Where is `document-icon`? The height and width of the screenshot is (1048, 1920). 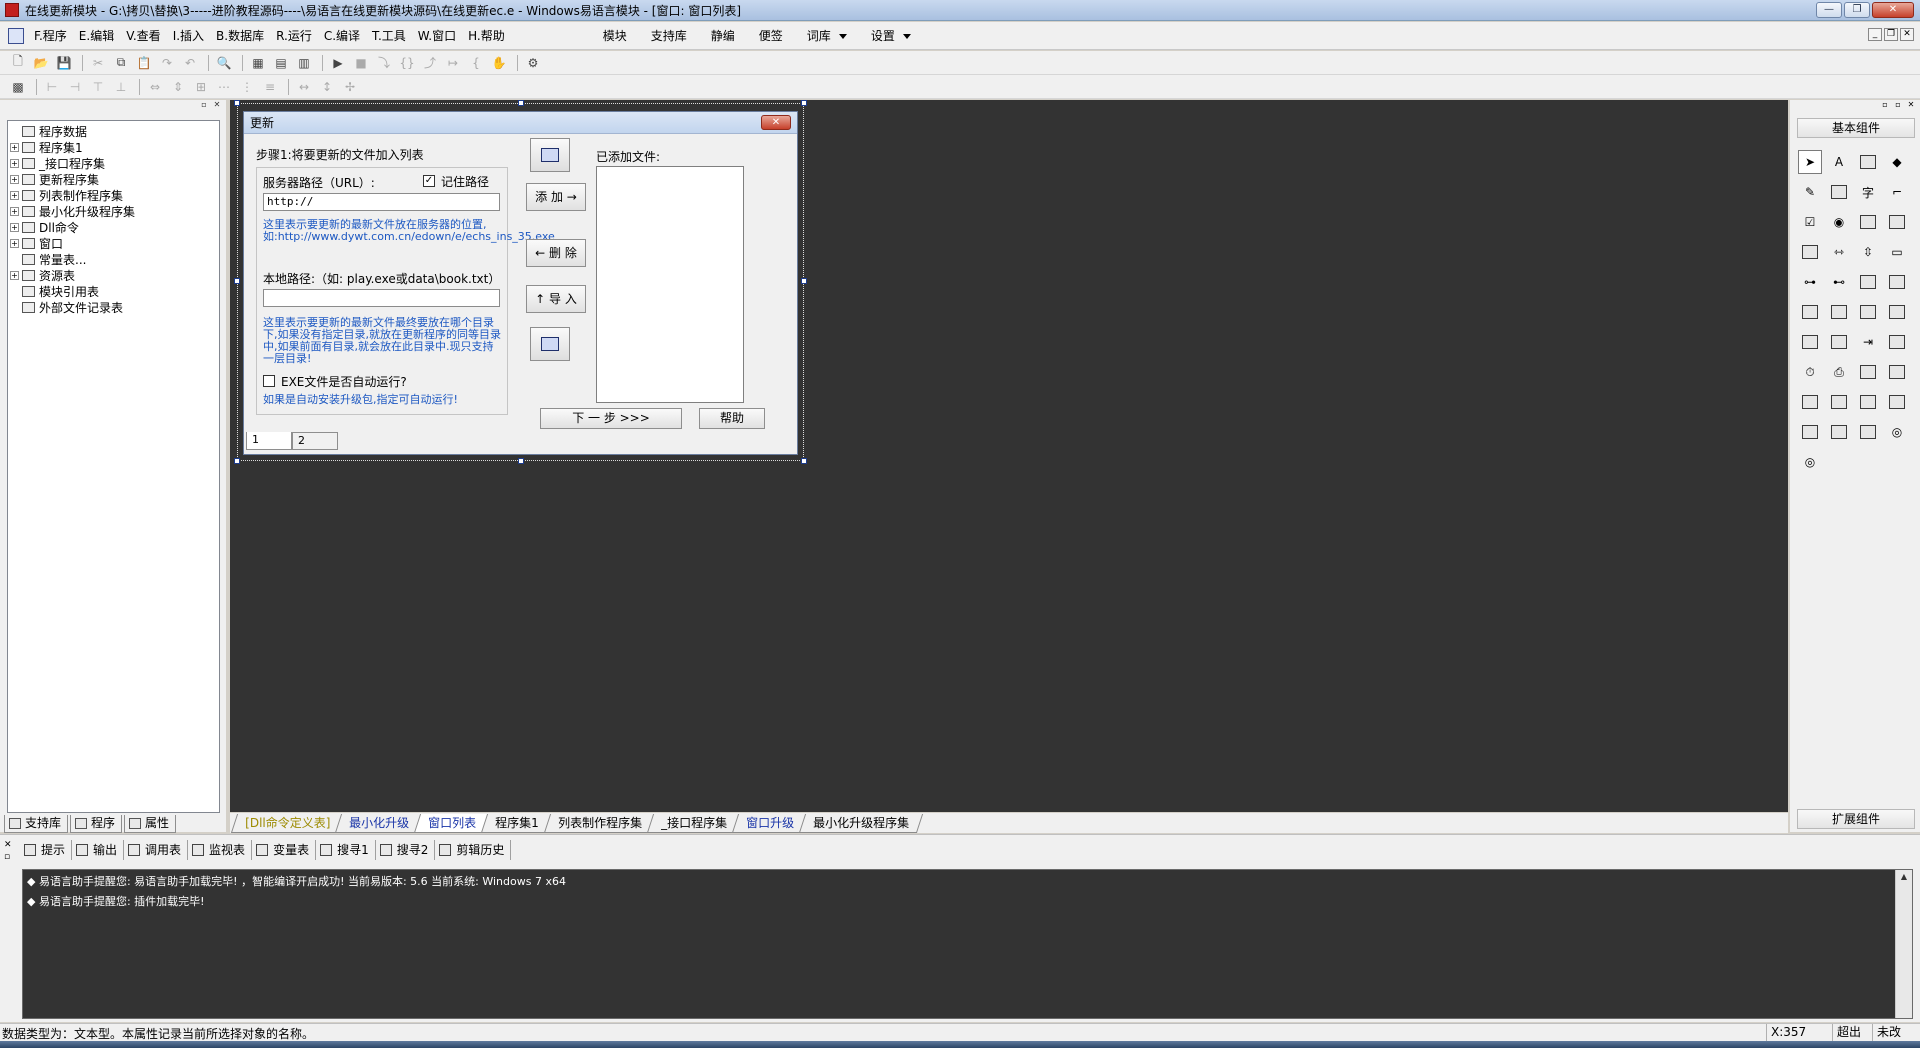
document-icon is located at coordinates (1897, 312).